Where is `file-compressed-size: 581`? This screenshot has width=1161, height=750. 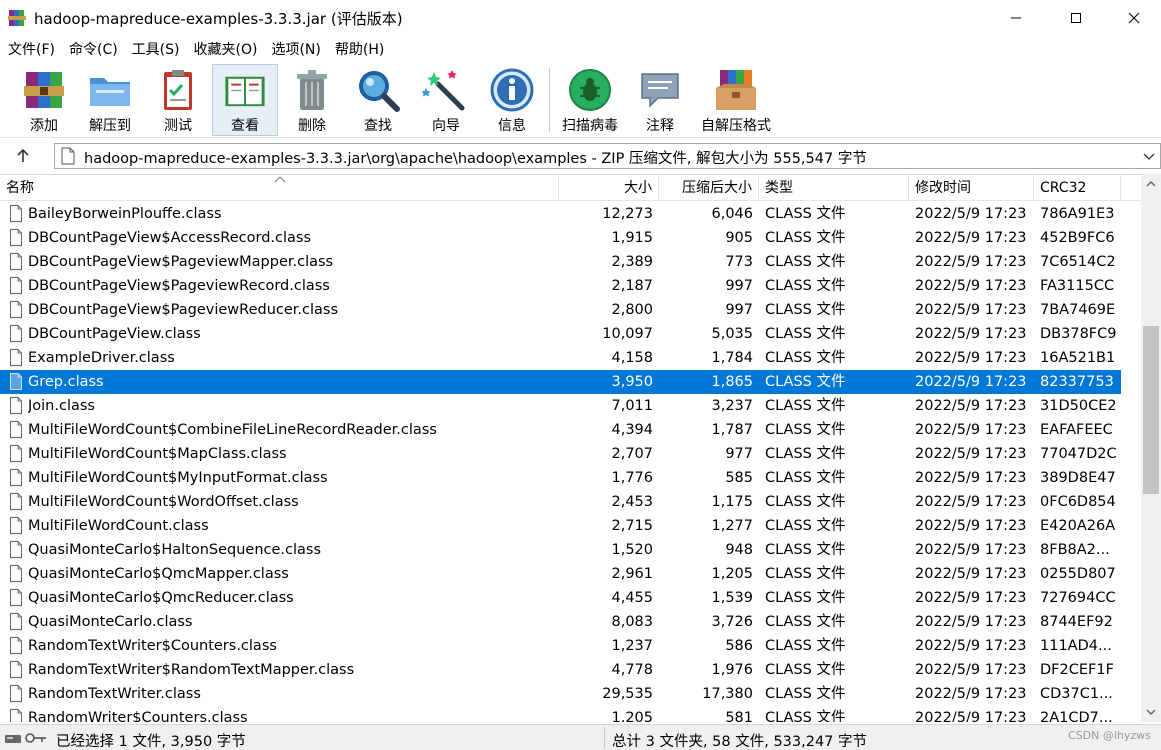 file-compressed-size: 581 is located at coordinates (739, 716).